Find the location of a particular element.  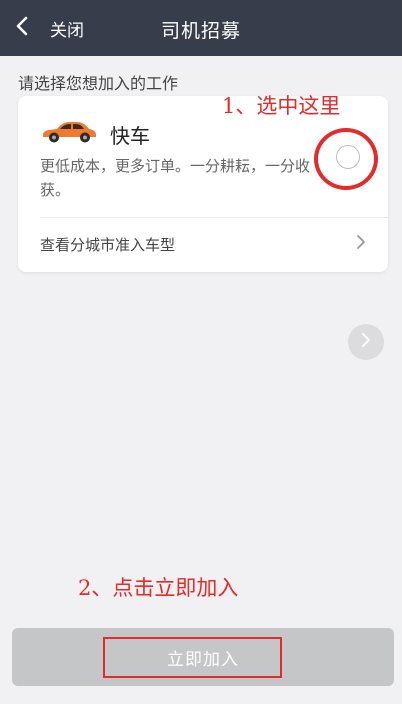

annotation-step-2: 2、点击立即加入 is located at coordinates (158, 588).